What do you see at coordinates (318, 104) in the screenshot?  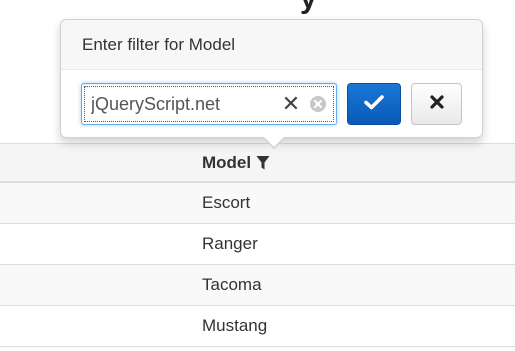 I see `circle-x-icon` at bounding box center [318, 104].